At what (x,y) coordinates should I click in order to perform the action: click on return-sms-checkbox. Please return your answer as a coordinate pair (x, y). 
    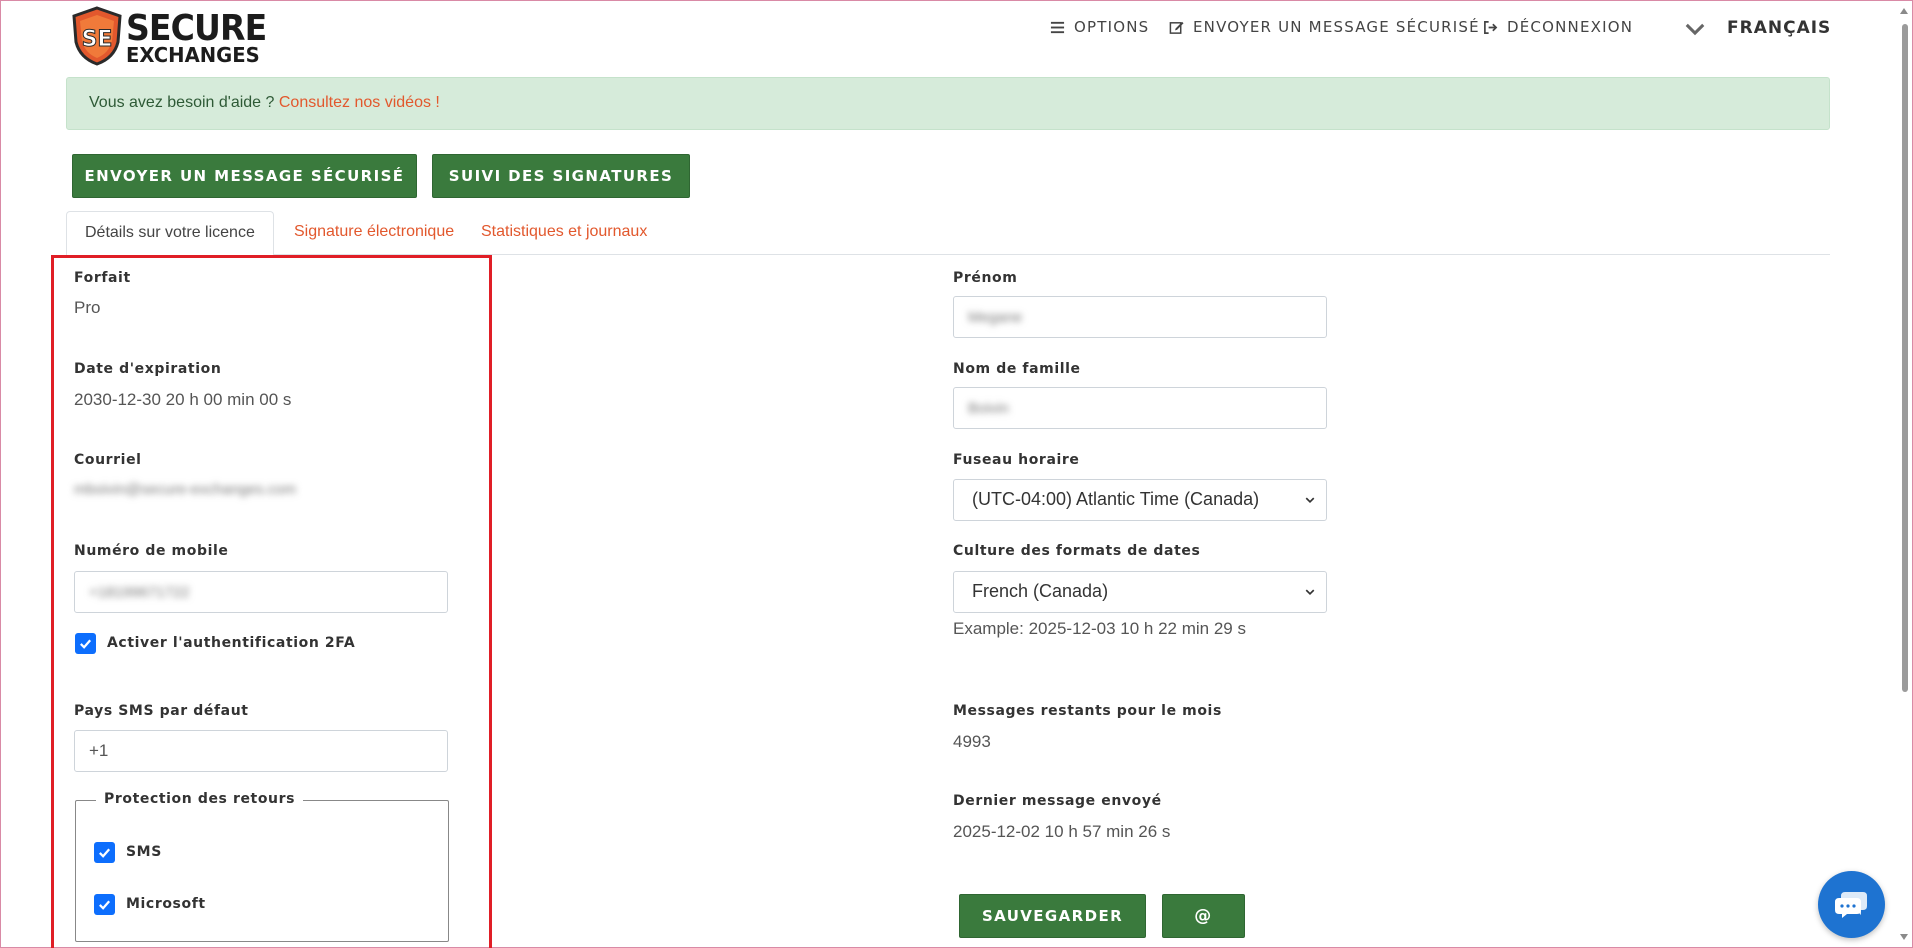
    Looking at the image, I should click on (104, 852).